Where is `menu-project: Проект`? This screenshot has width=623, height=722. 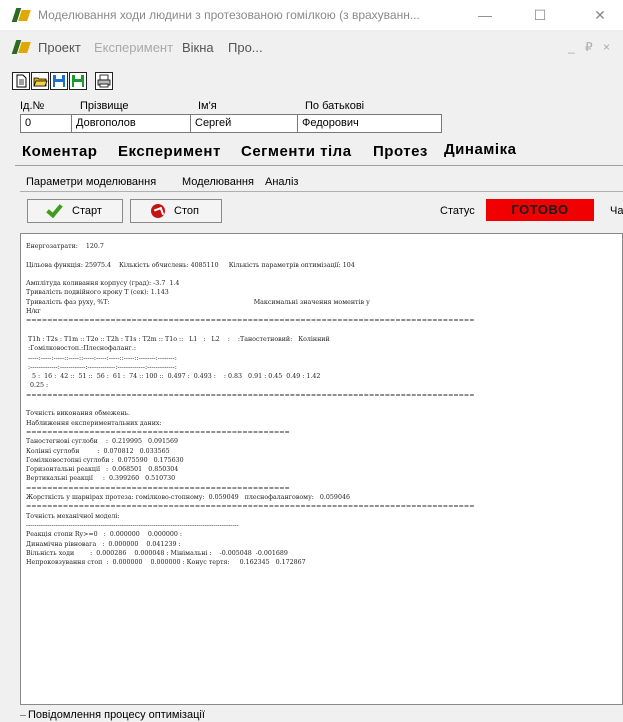 menu-project: Проект is located at coordinates (59, 47).